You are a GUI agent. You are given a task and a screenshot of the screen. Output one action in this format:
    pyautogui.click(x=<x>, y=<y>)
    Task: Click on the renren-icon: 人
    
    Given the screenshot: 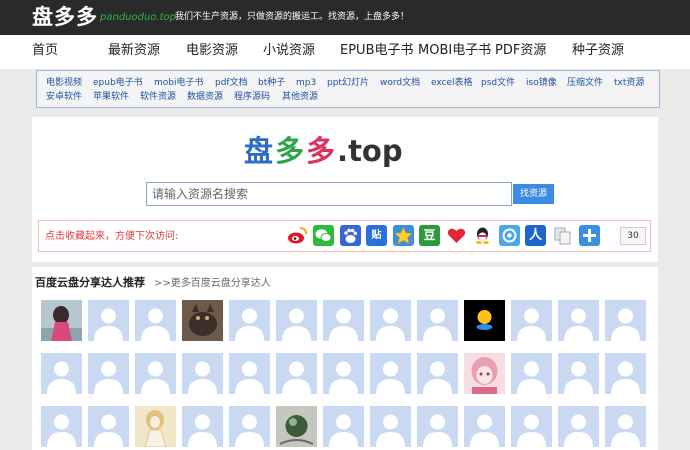 What is the action you would take?
    pyautogui.click(x=535, y=235)
    